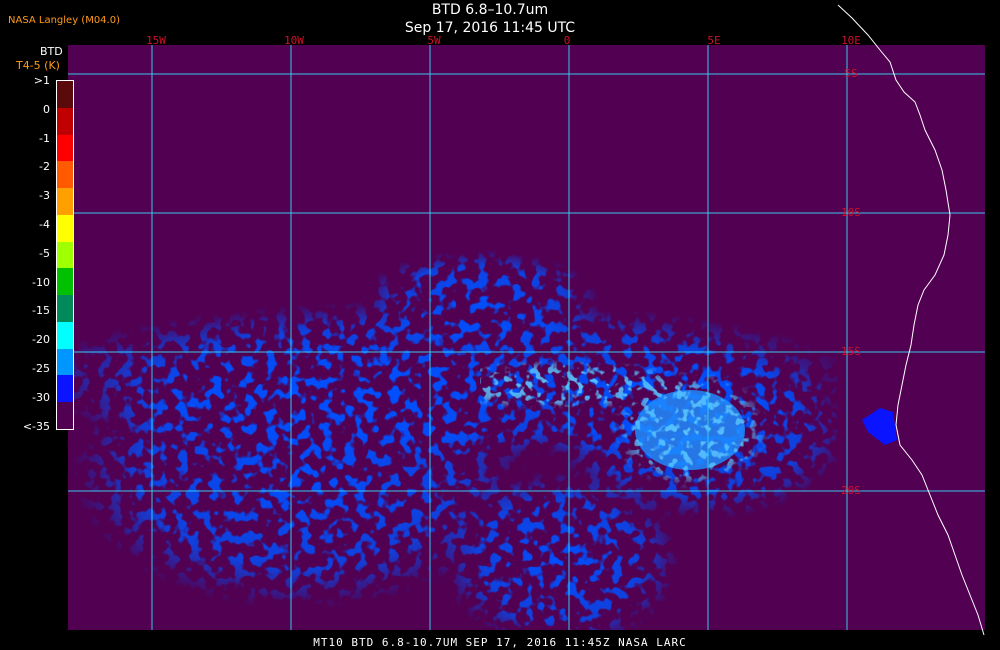  What do you see at coordinates (851, 490) in the screenshot?
I see `lat-label-20s: 20S` at bounding box center [851, 490].